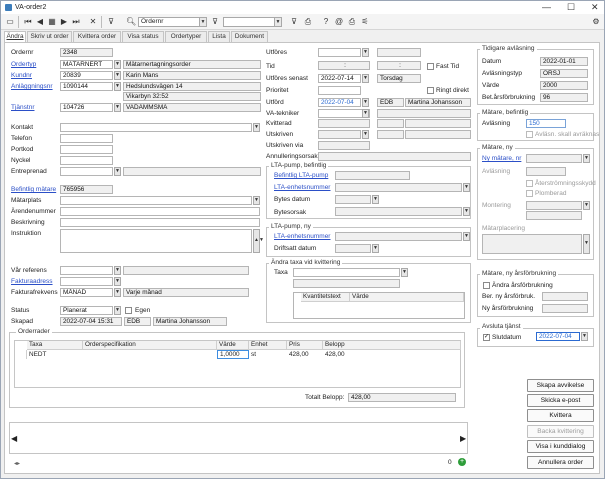 The image size is (605, 479). What do you see at coordinates (302, 188) in the screenshot?
I see `lta-enhetsnummer-link: LTA-enhetsnummer` at bounding box center [302, 188].